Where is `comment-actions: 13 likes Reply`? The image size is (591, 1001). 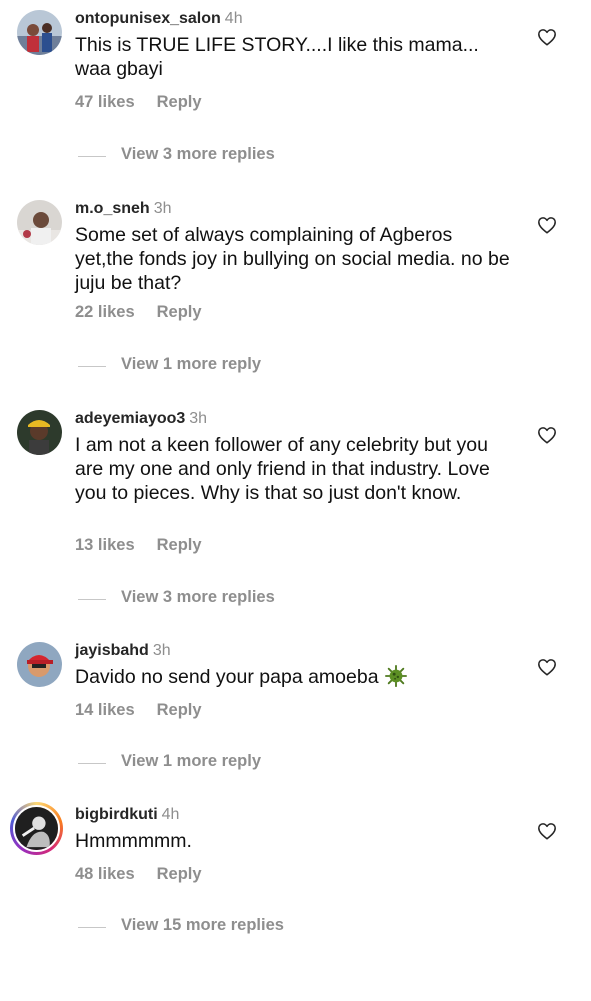
comment-actions: 13 likes Reply is located at coordinates (149, 545).